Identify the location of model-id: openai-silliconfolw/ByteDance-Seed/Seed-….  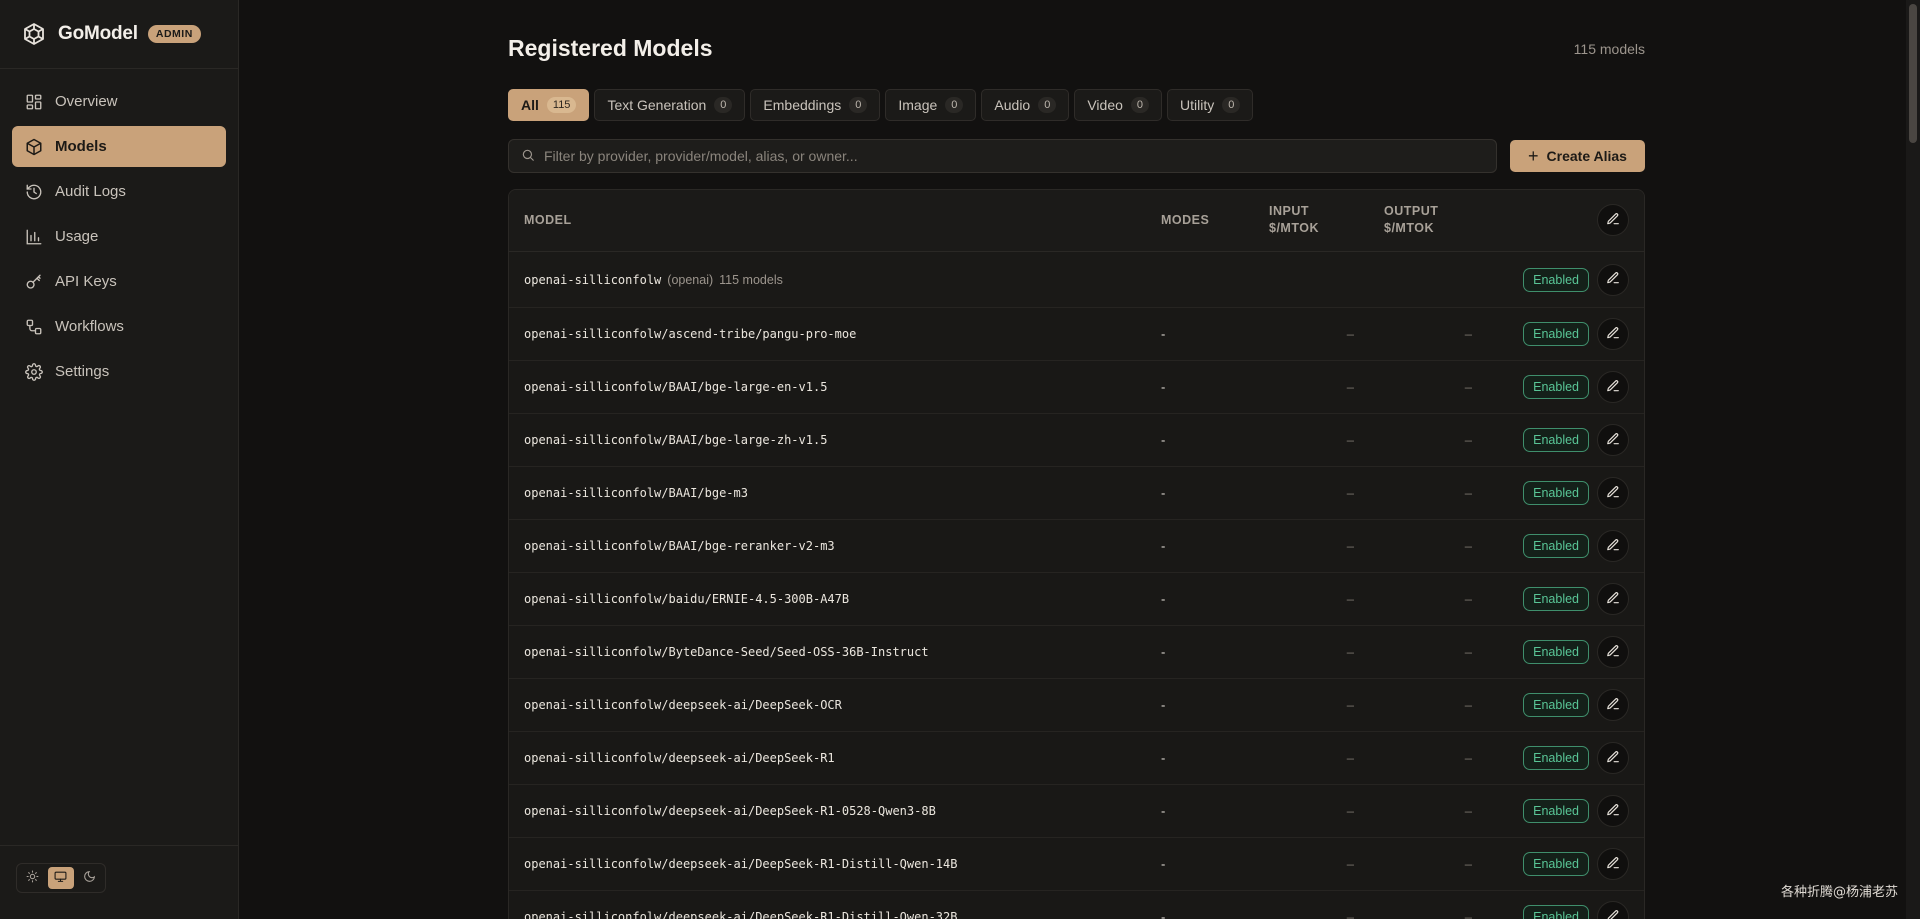
(726, 652).